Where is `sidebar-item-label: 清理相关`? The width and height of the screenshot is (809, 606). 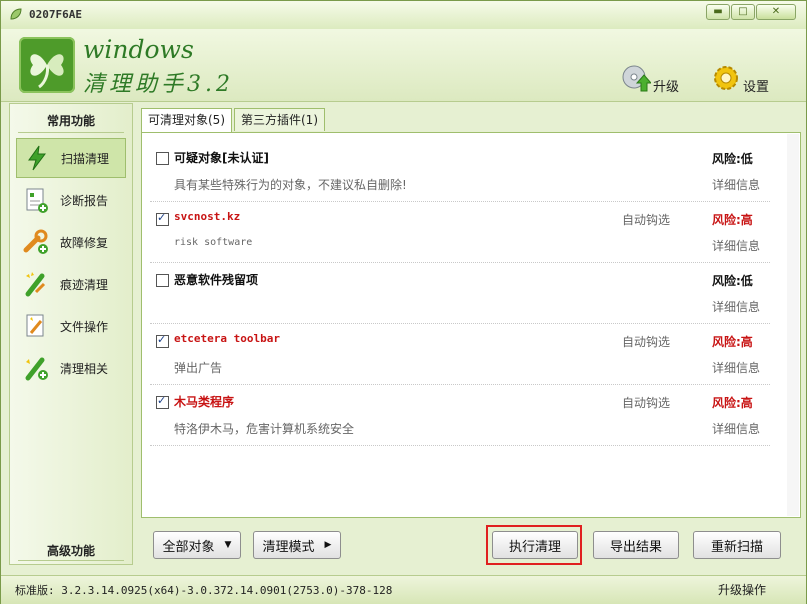
sidebar-item-label: 清理相关 is located at coordinates (84, 368).